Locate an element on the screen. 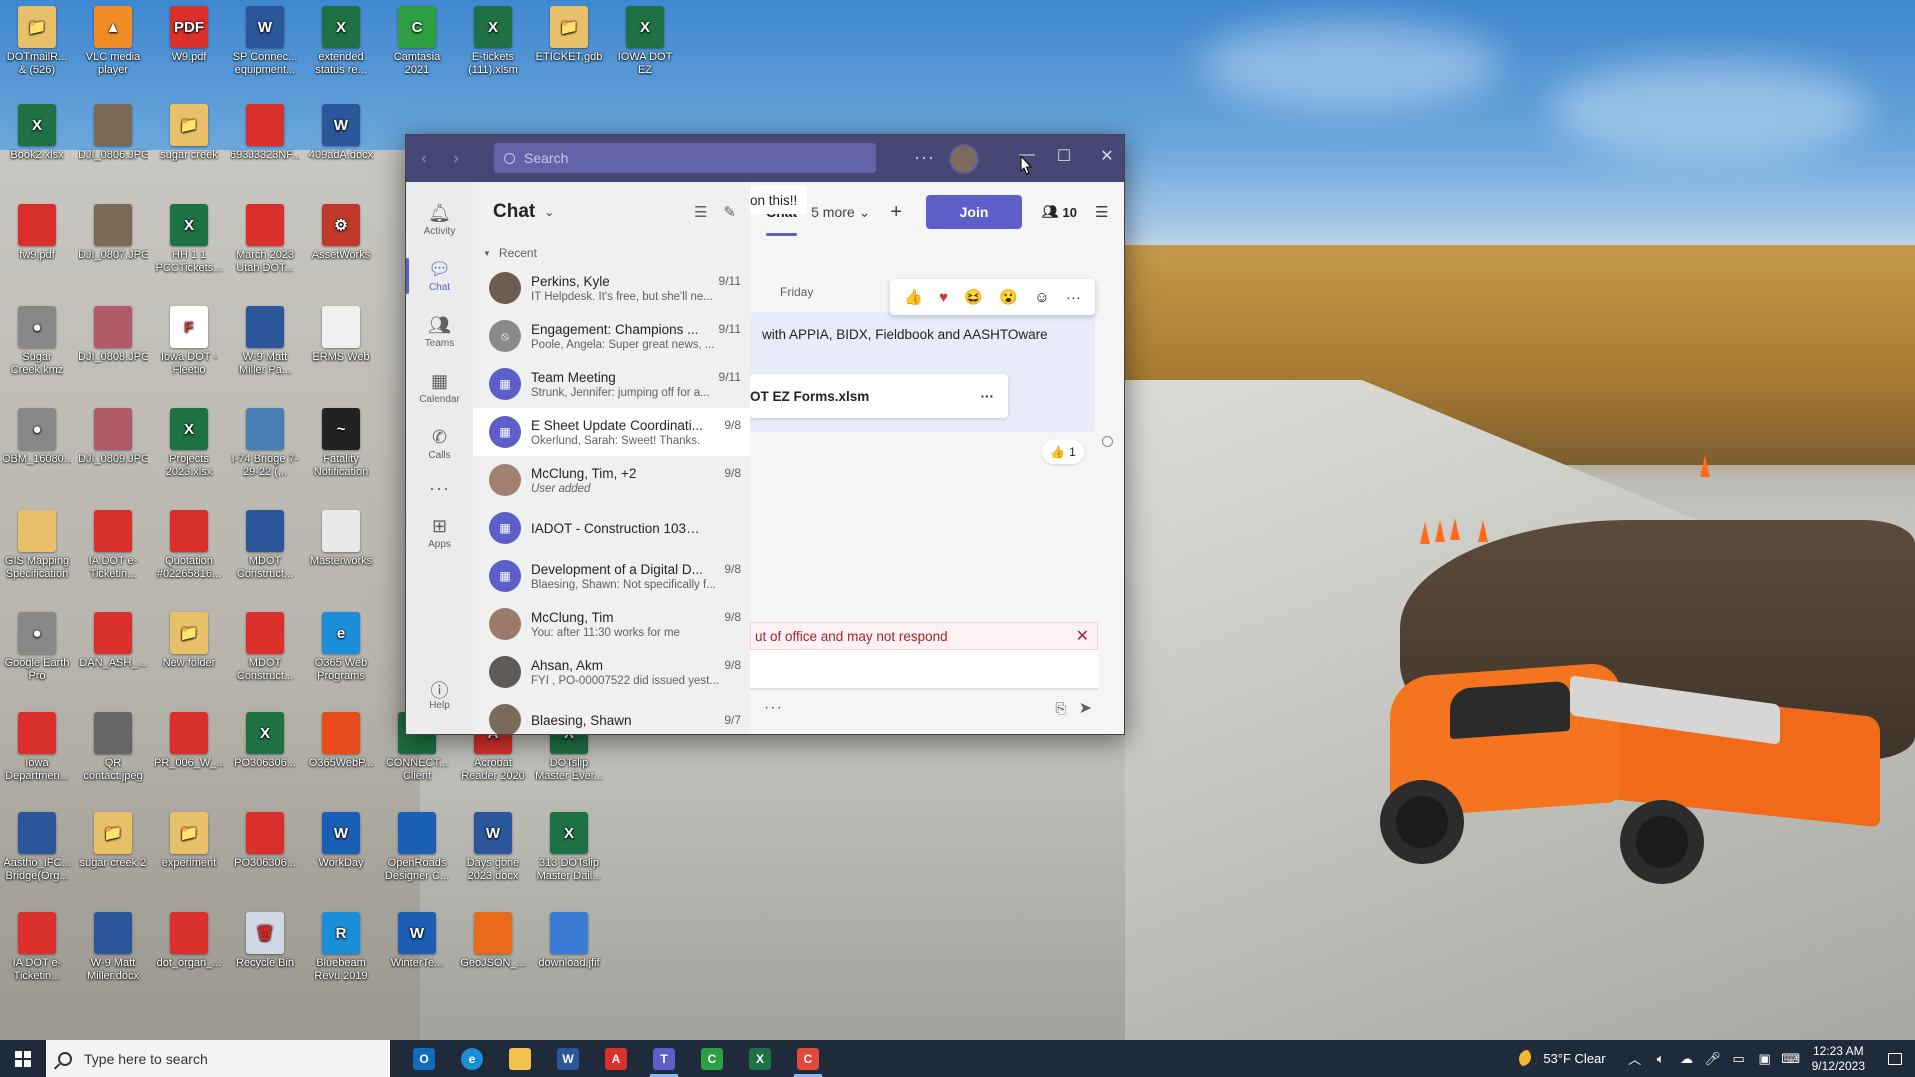 Image resolution: width=1915 pixels, height=1077 pixels. compose-more-icon: ··· is located at coordinates (773, 708).